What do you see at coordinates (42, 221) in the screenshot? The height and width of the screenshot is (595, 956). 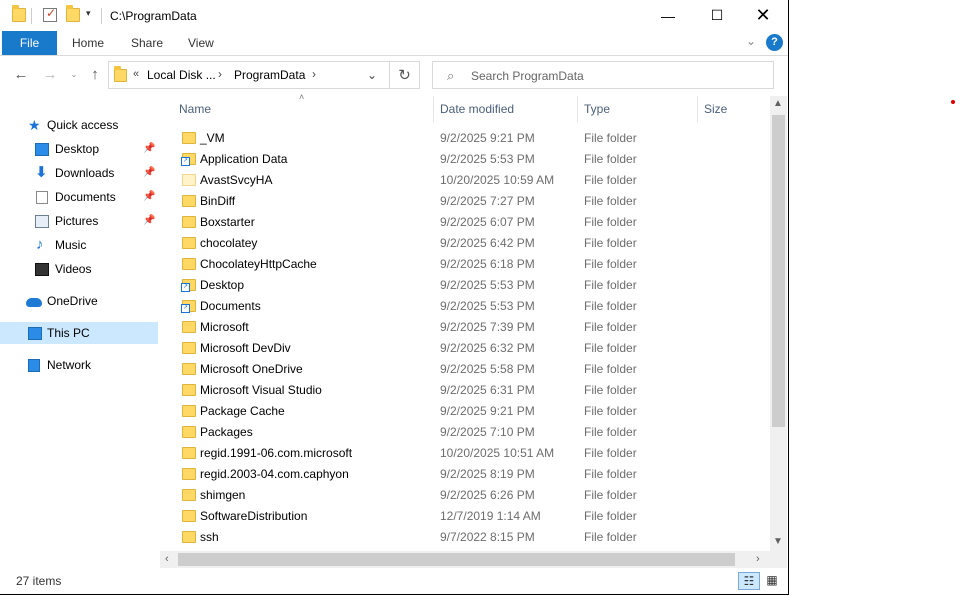 I see `pictures-icon` at bounding box center [42, 221].